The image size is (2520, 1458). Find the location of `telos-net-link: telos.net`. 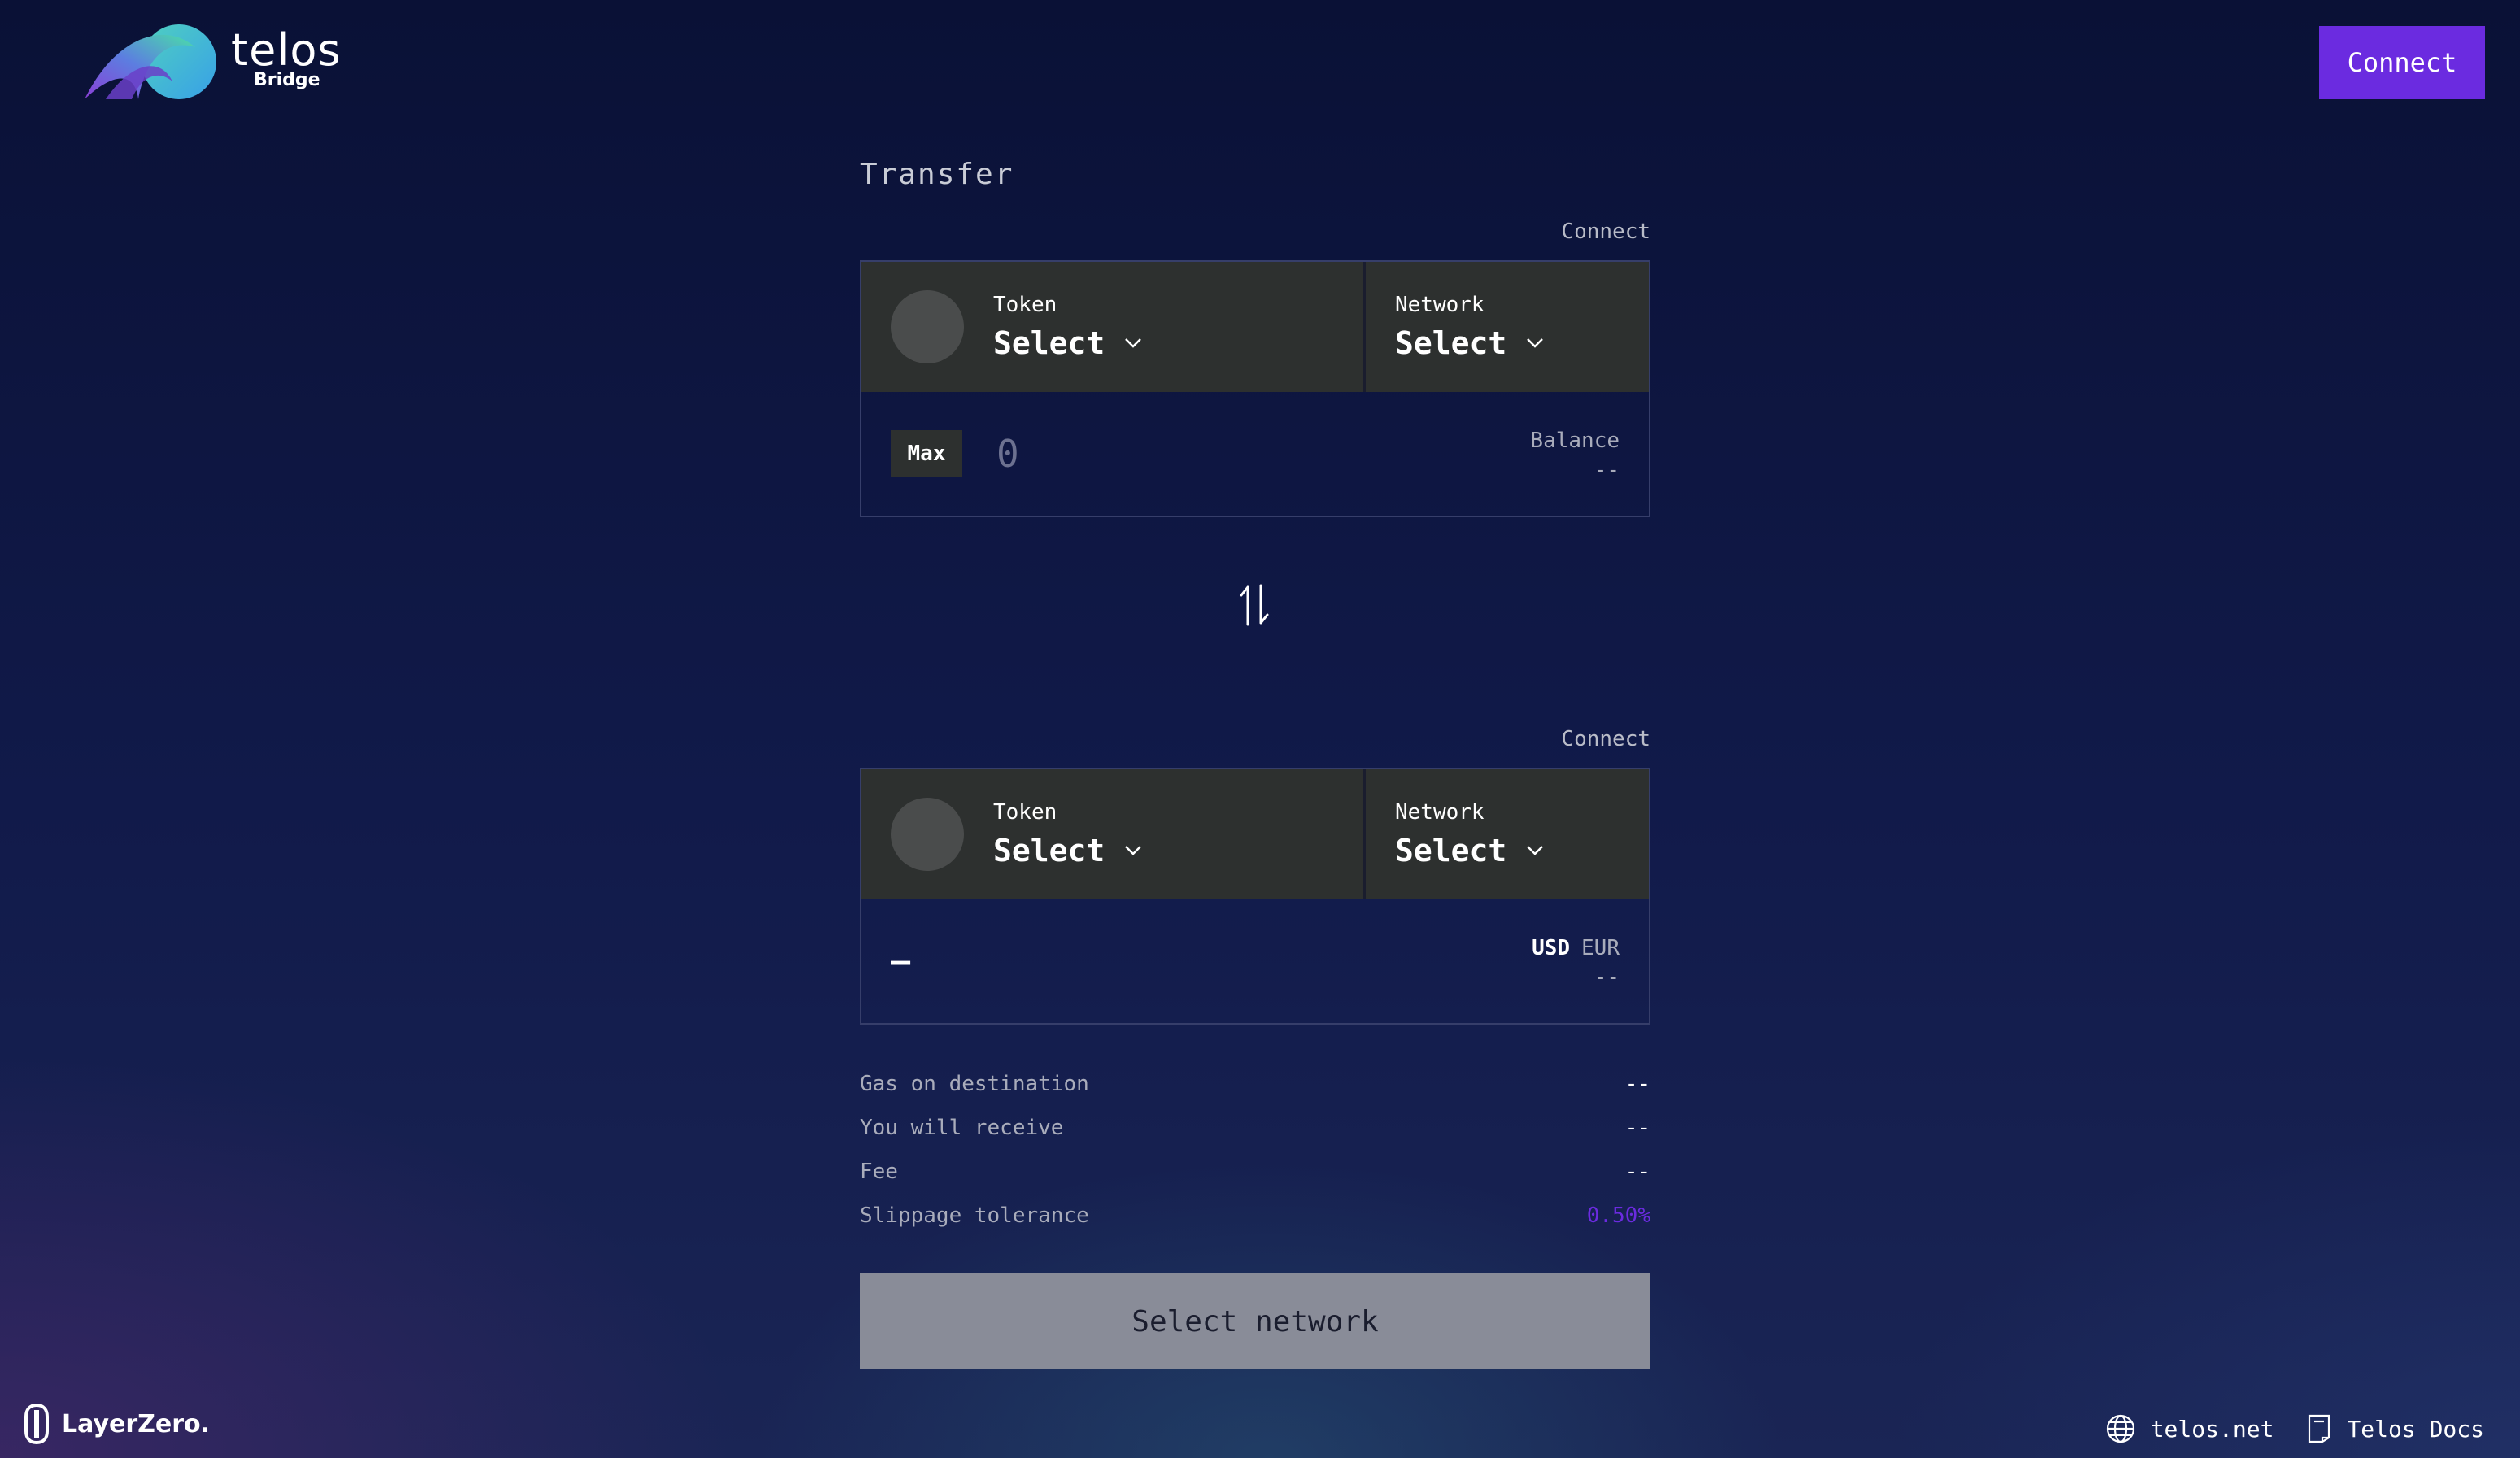

telos-net-link: telos.net is located at coordinates (2189, 1428).